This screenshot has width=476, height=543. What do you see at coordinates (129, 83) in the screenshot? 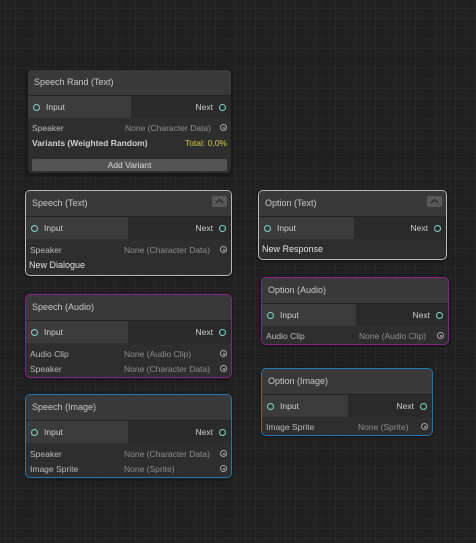
I see `node-title: Speech Rand (Text)` at bounding box center [129, 83].